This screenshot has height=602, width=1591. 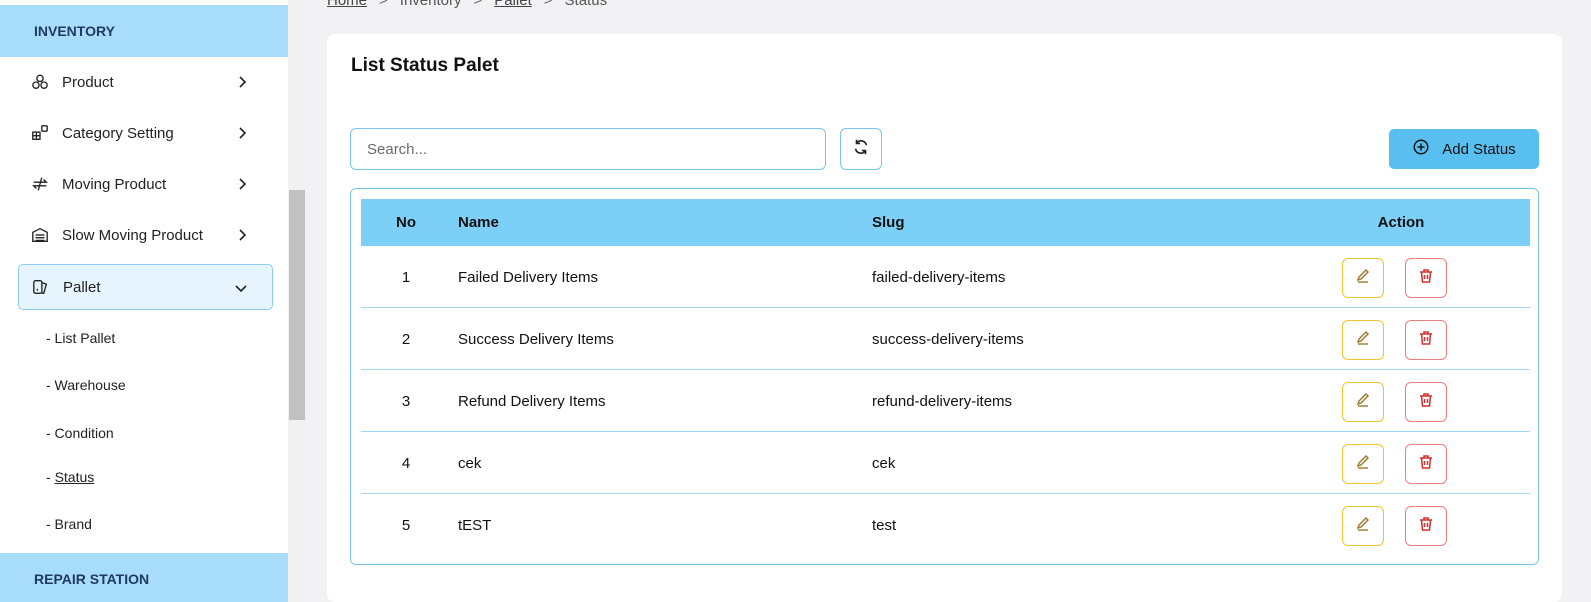 I want to click on add-status-label: Add Status, so click(x=1479, y=149).